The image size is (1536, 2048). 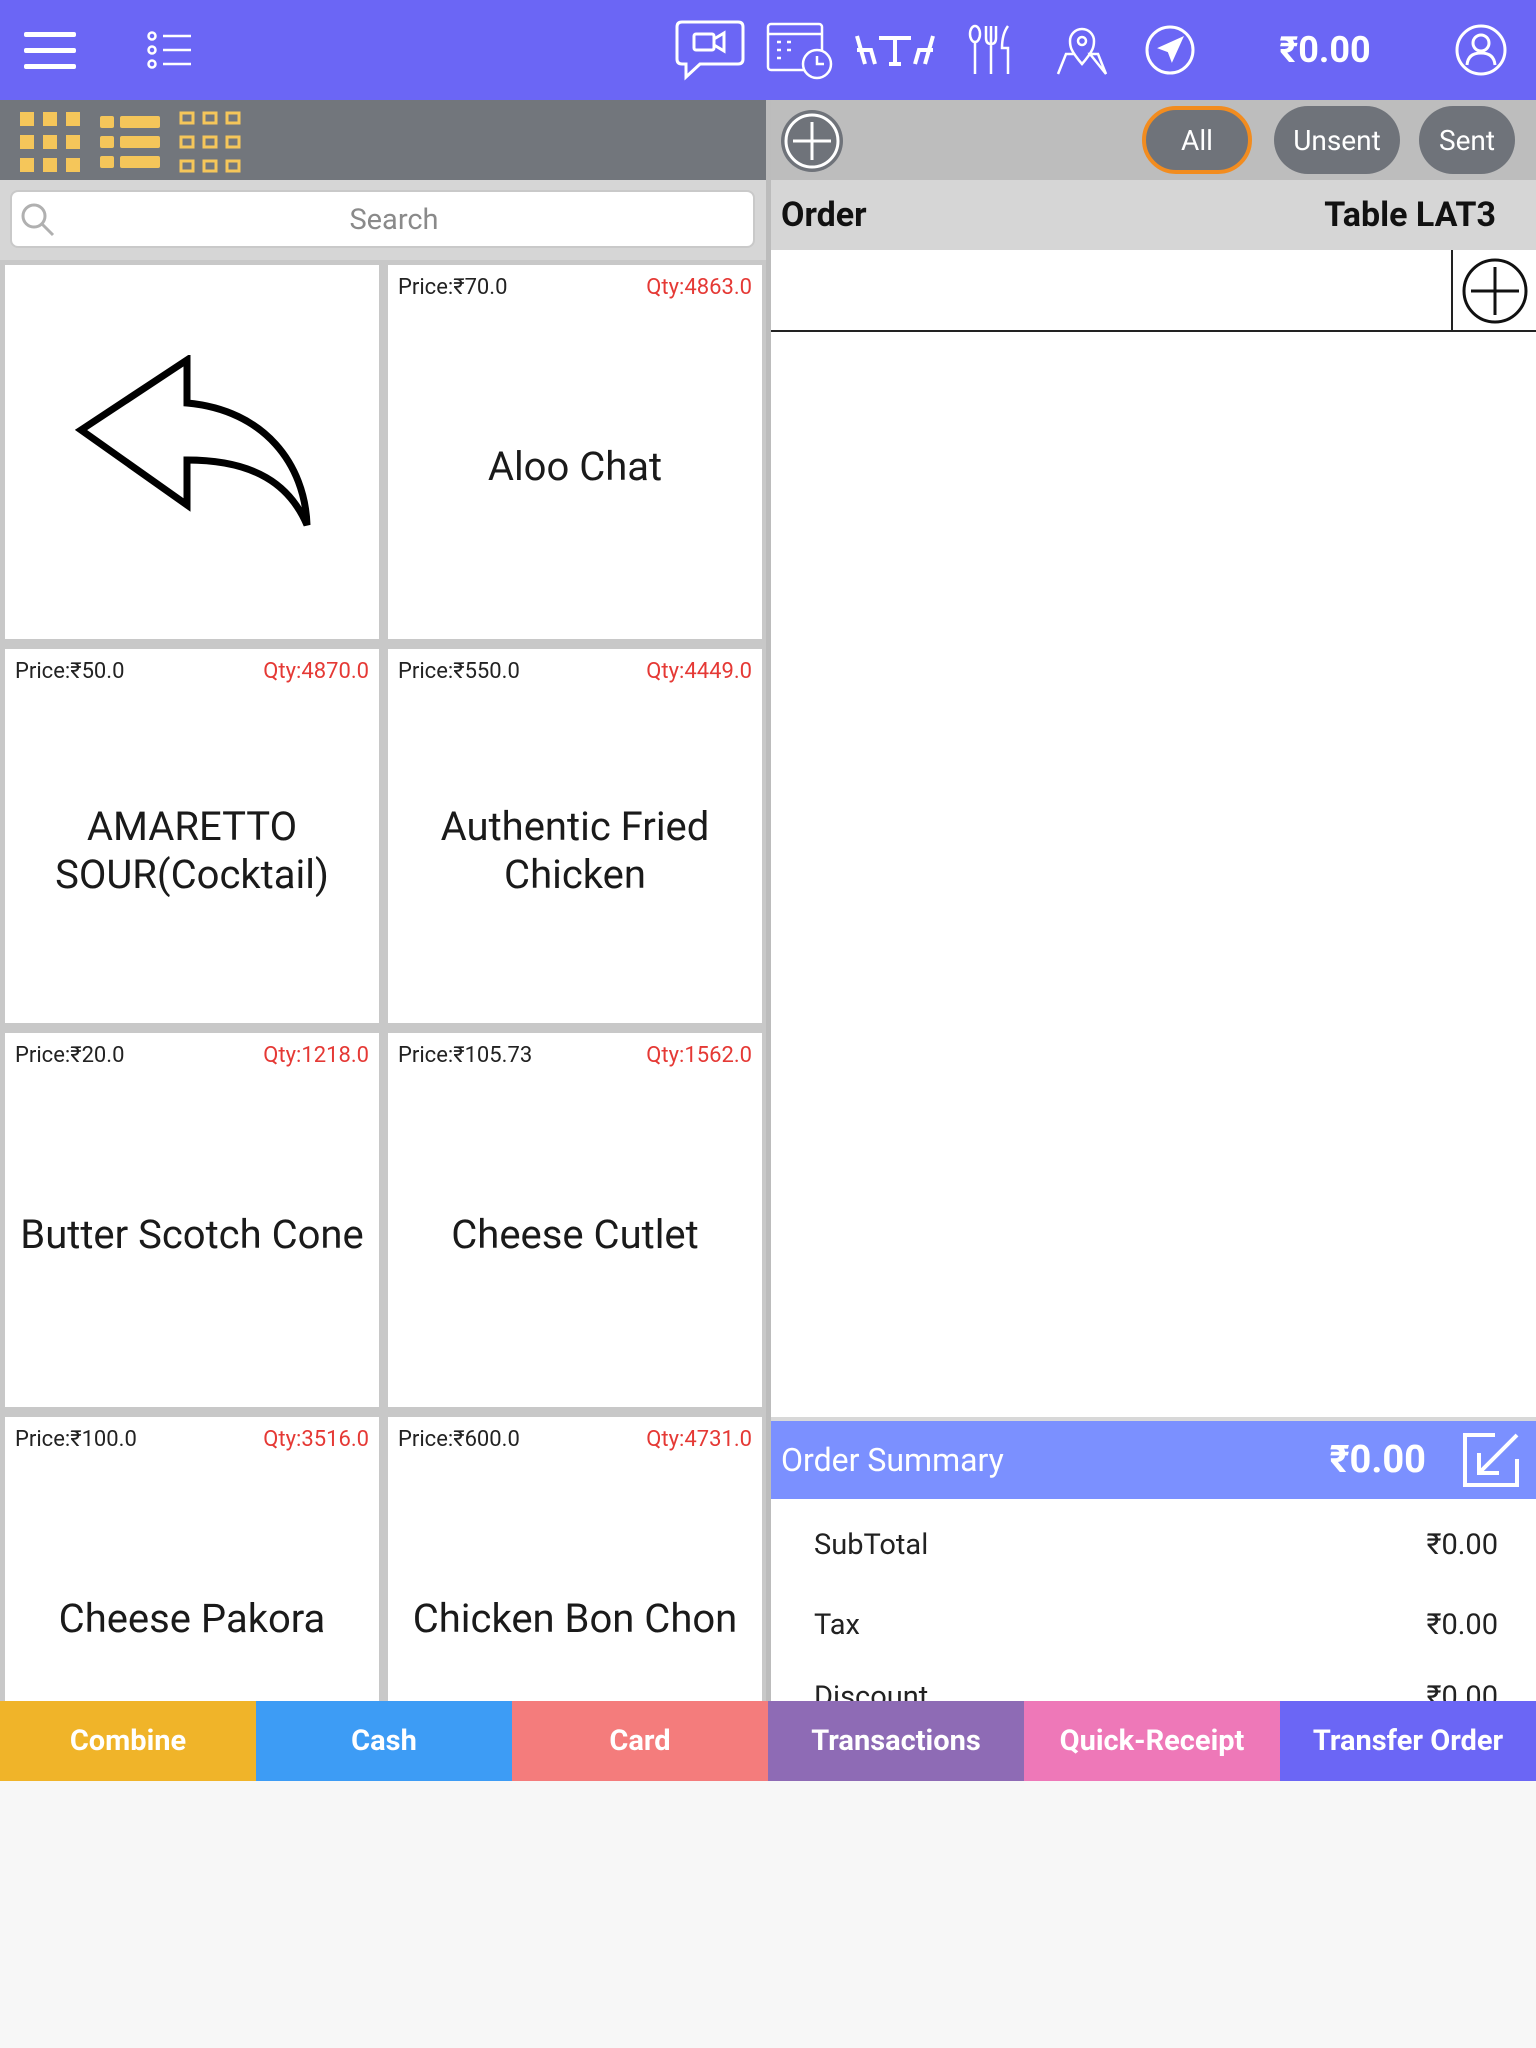 I want to click on back-tile, so click(x=192, y=452).